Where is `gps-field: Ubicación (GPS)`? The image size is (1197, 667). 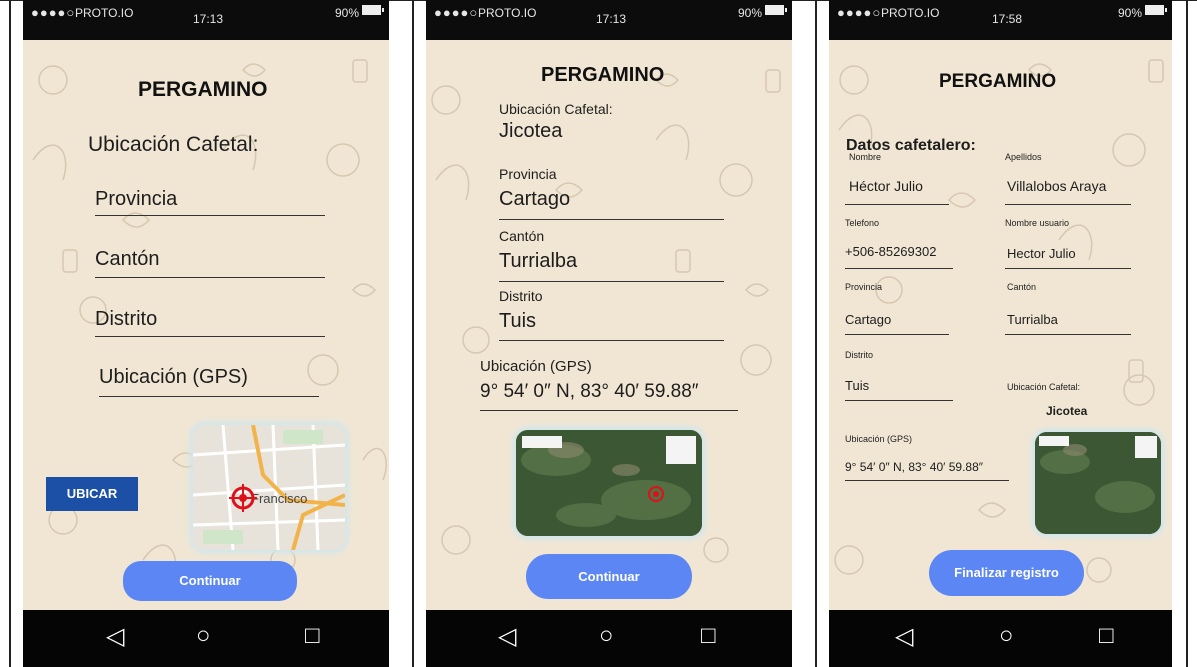 gps-field: Ubicación (GPS) is located at coordinates (173, 377).